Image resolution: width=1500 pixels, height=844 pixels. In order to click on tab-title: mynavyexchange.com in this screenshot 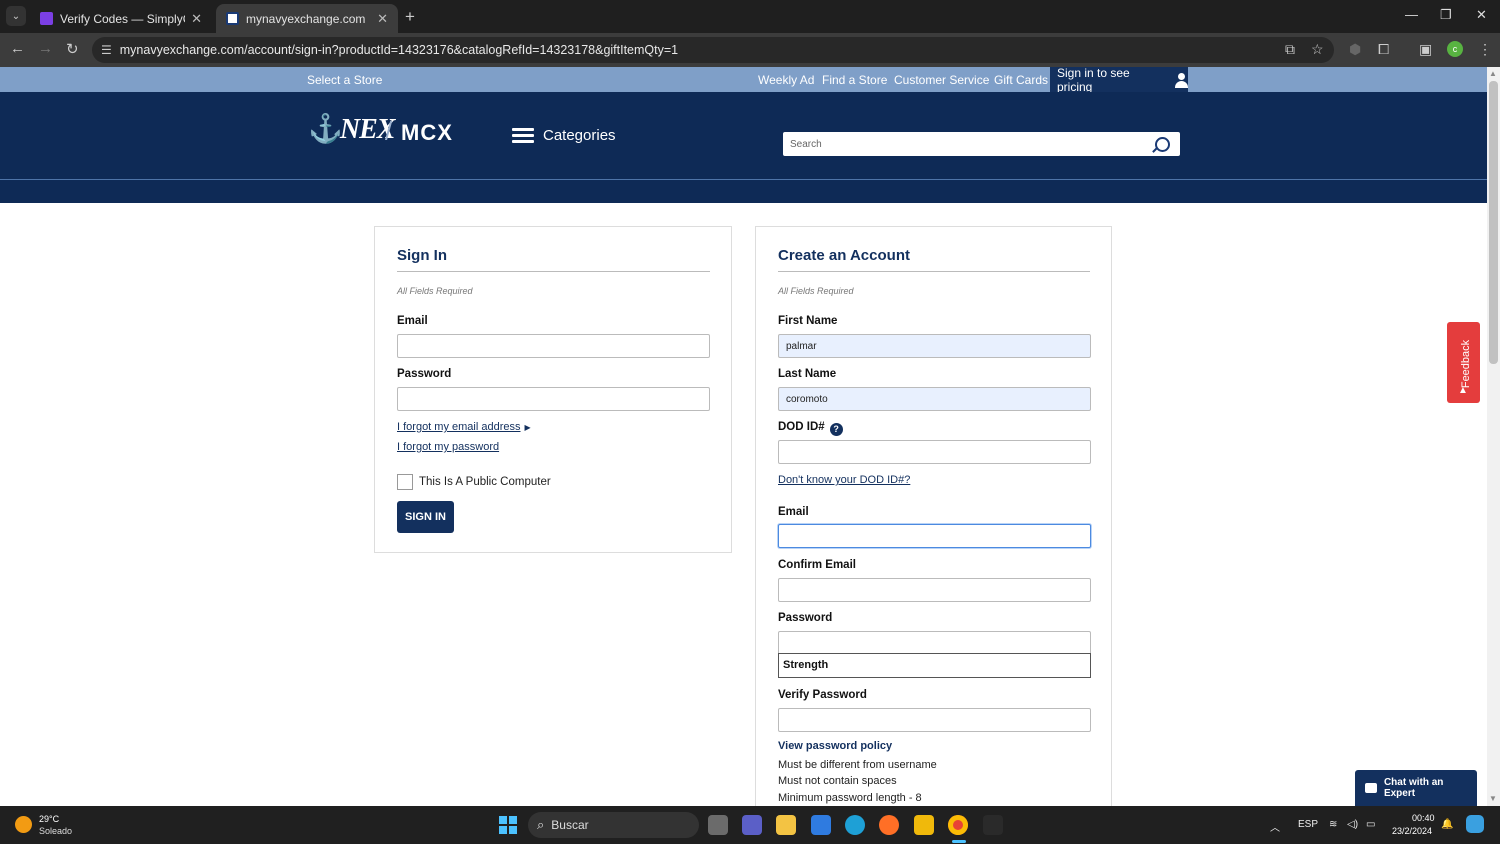, I will do `click(306, 18)`.